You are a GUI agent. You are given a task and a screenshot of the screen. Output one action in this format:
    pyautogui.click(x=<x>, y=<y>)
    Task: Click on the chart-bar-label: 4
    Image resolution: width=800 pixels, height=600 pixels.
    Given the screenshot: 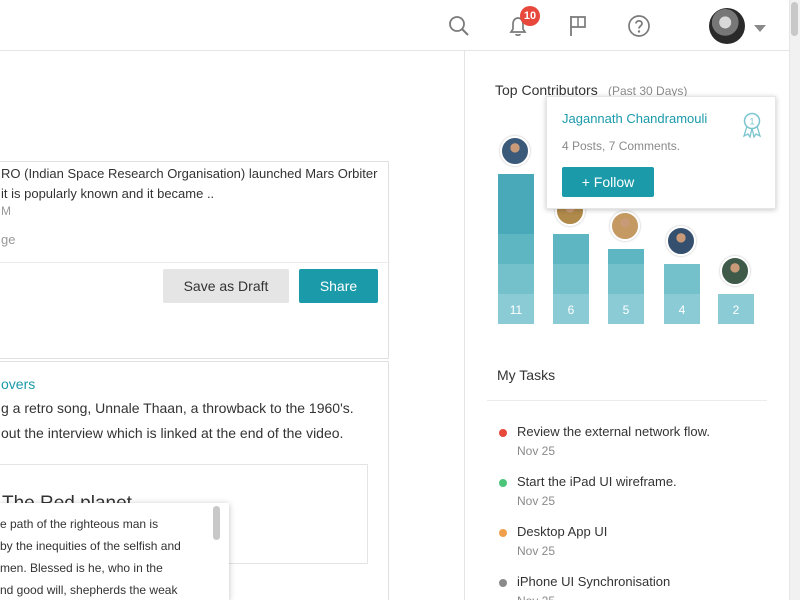 What is the action you would take?
    pyautogui.click(x=682, y=310)
    